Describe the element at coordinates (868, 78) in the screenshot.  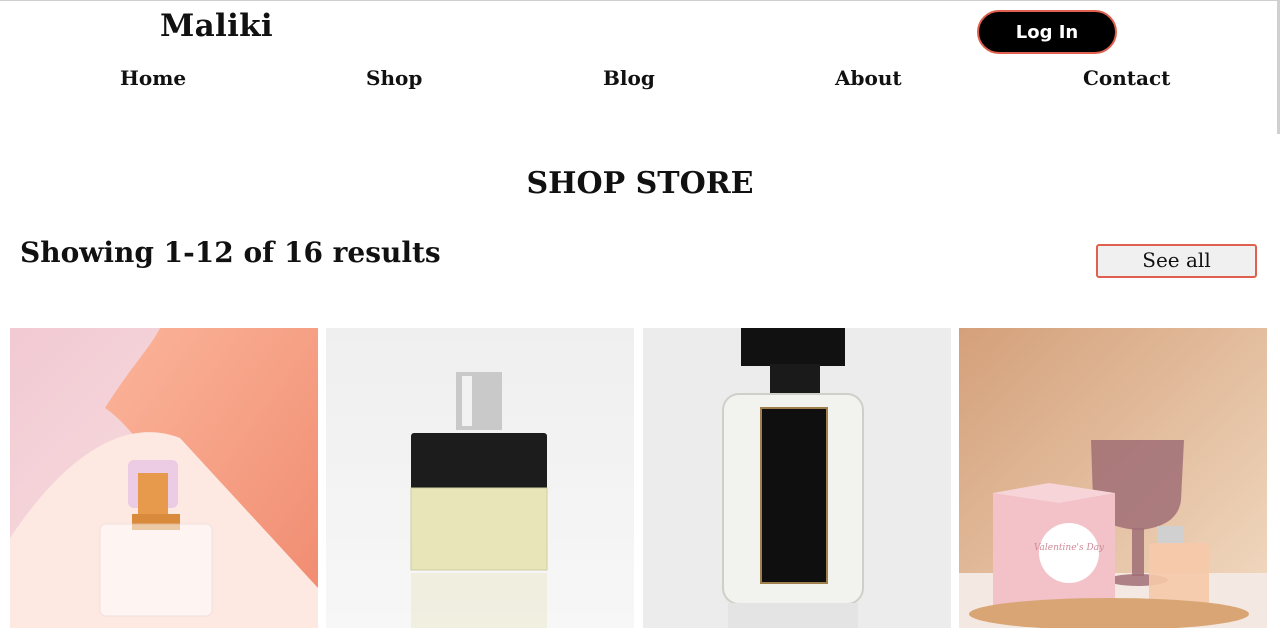
I see `nav-item-about: About` at that location.